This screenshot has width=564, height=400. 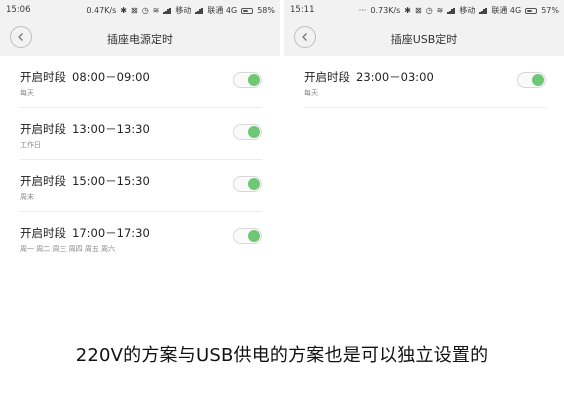 I want to click on timer-repeat: 周末, so click(x=27, y=197).